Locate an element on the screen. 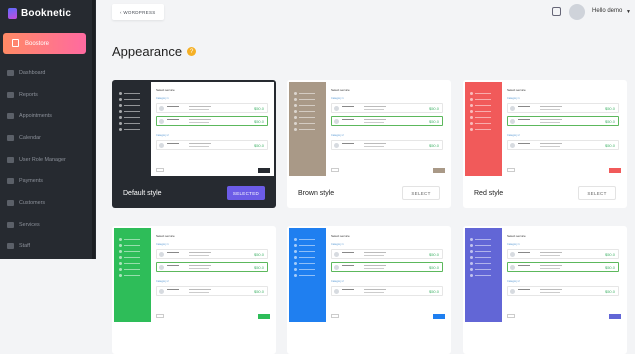 The height and width of the screenshot is (354, 635). avatar is located at coordinates (577, 12).